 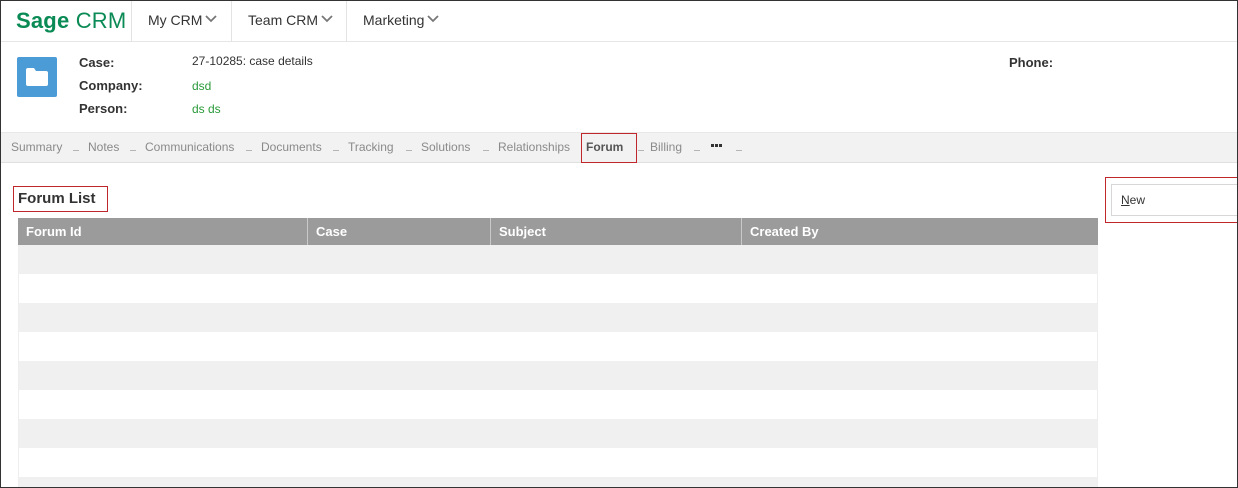 What do you see at coordinates (101, 20) in the screenshot?
I see `logo-crm-text: CRM` at bounding box center [101, 20].